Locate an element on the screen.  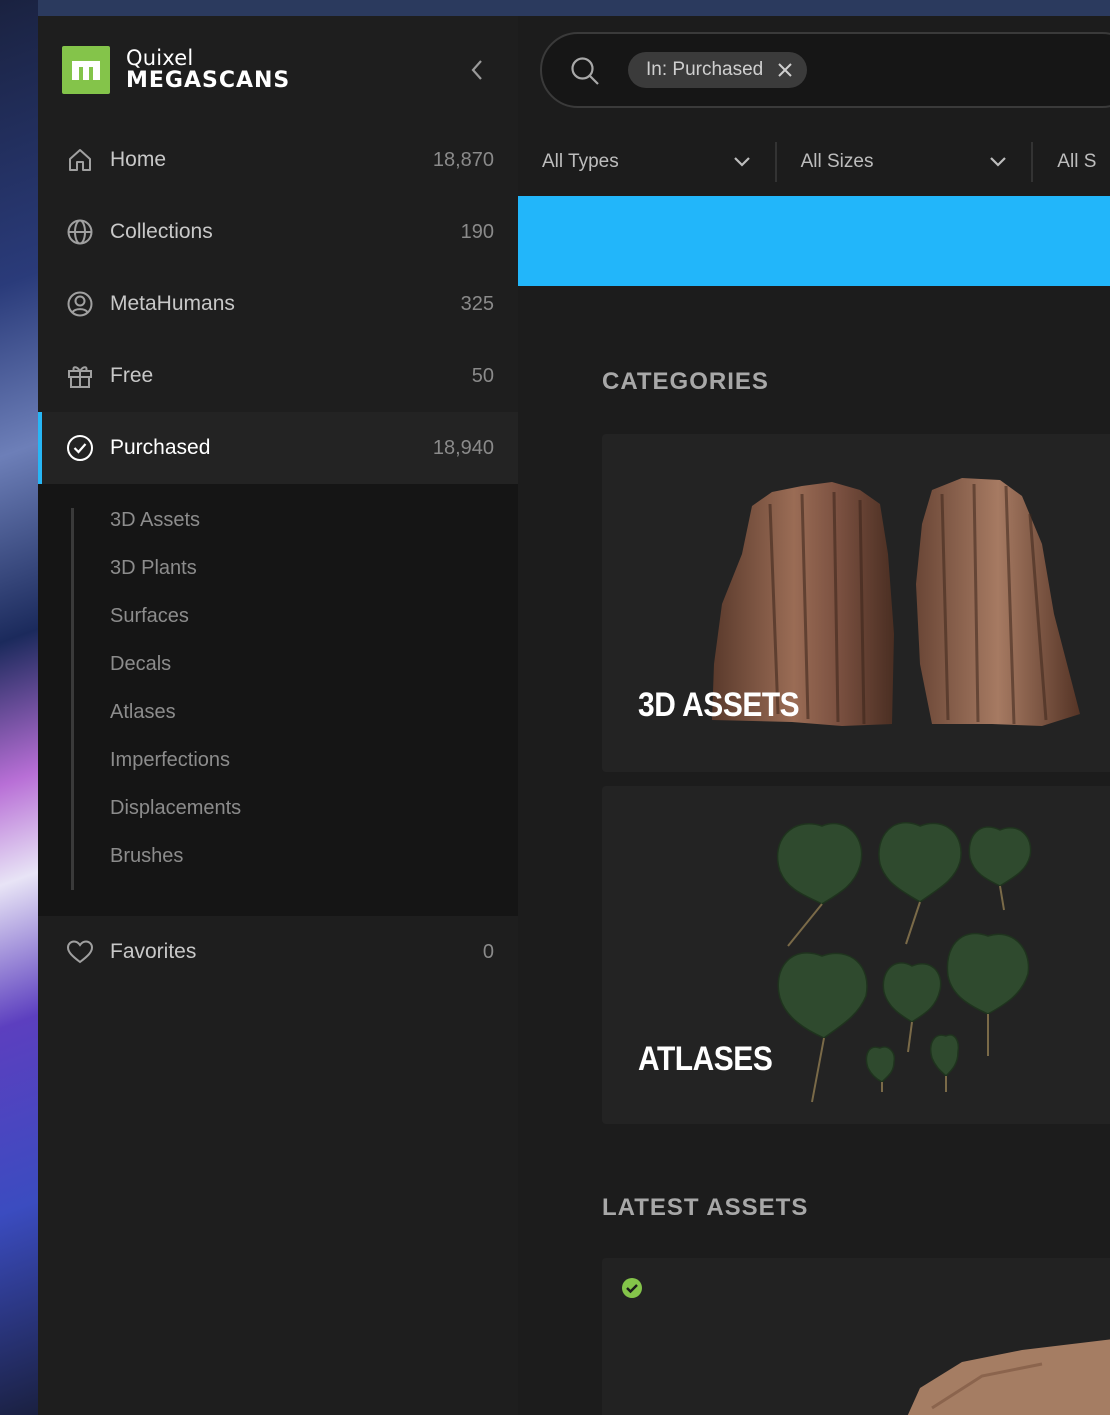
gift-icon is located at coordinates (80, 376).